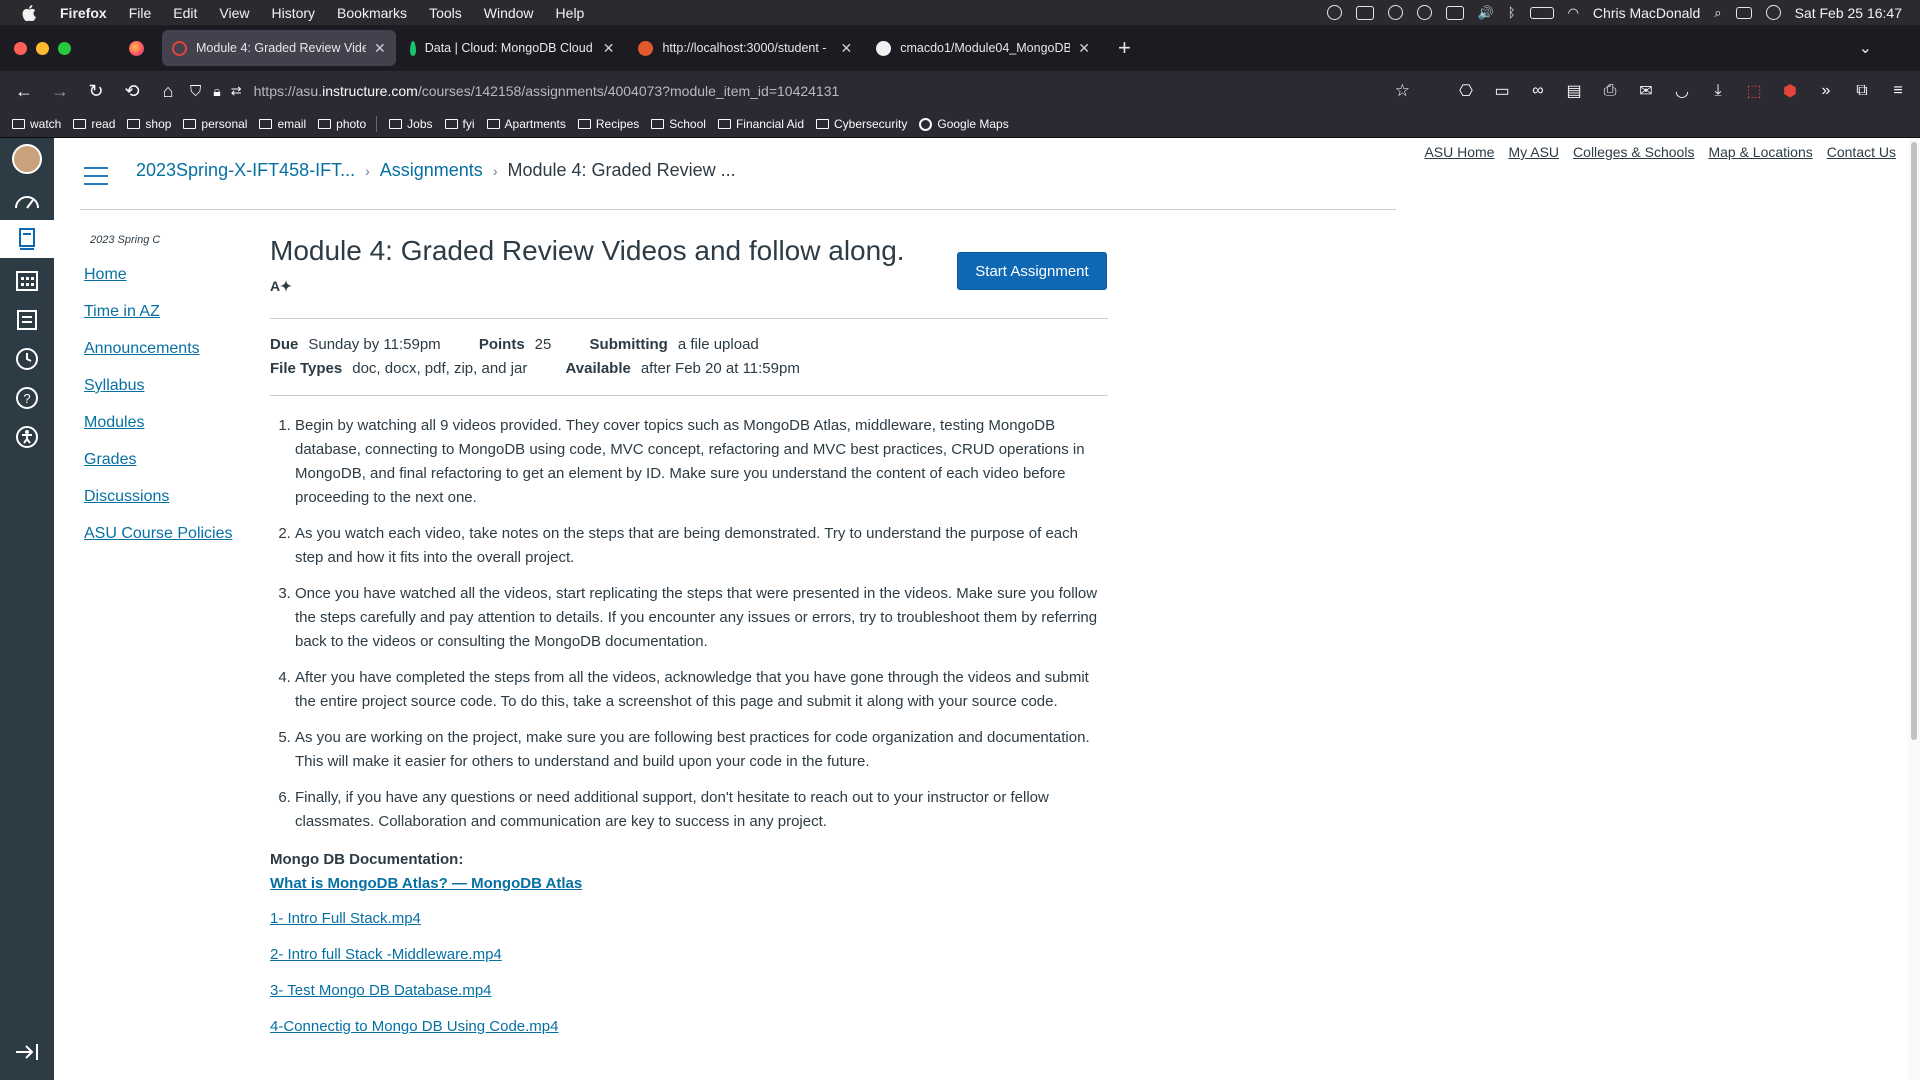 Image resolution: width=1920 pixels, height=1080 pixels. What do you see at coordinates (1364, 12) in the screenshot?
I see `status-window-icon` at bounding box center [1364, 12].